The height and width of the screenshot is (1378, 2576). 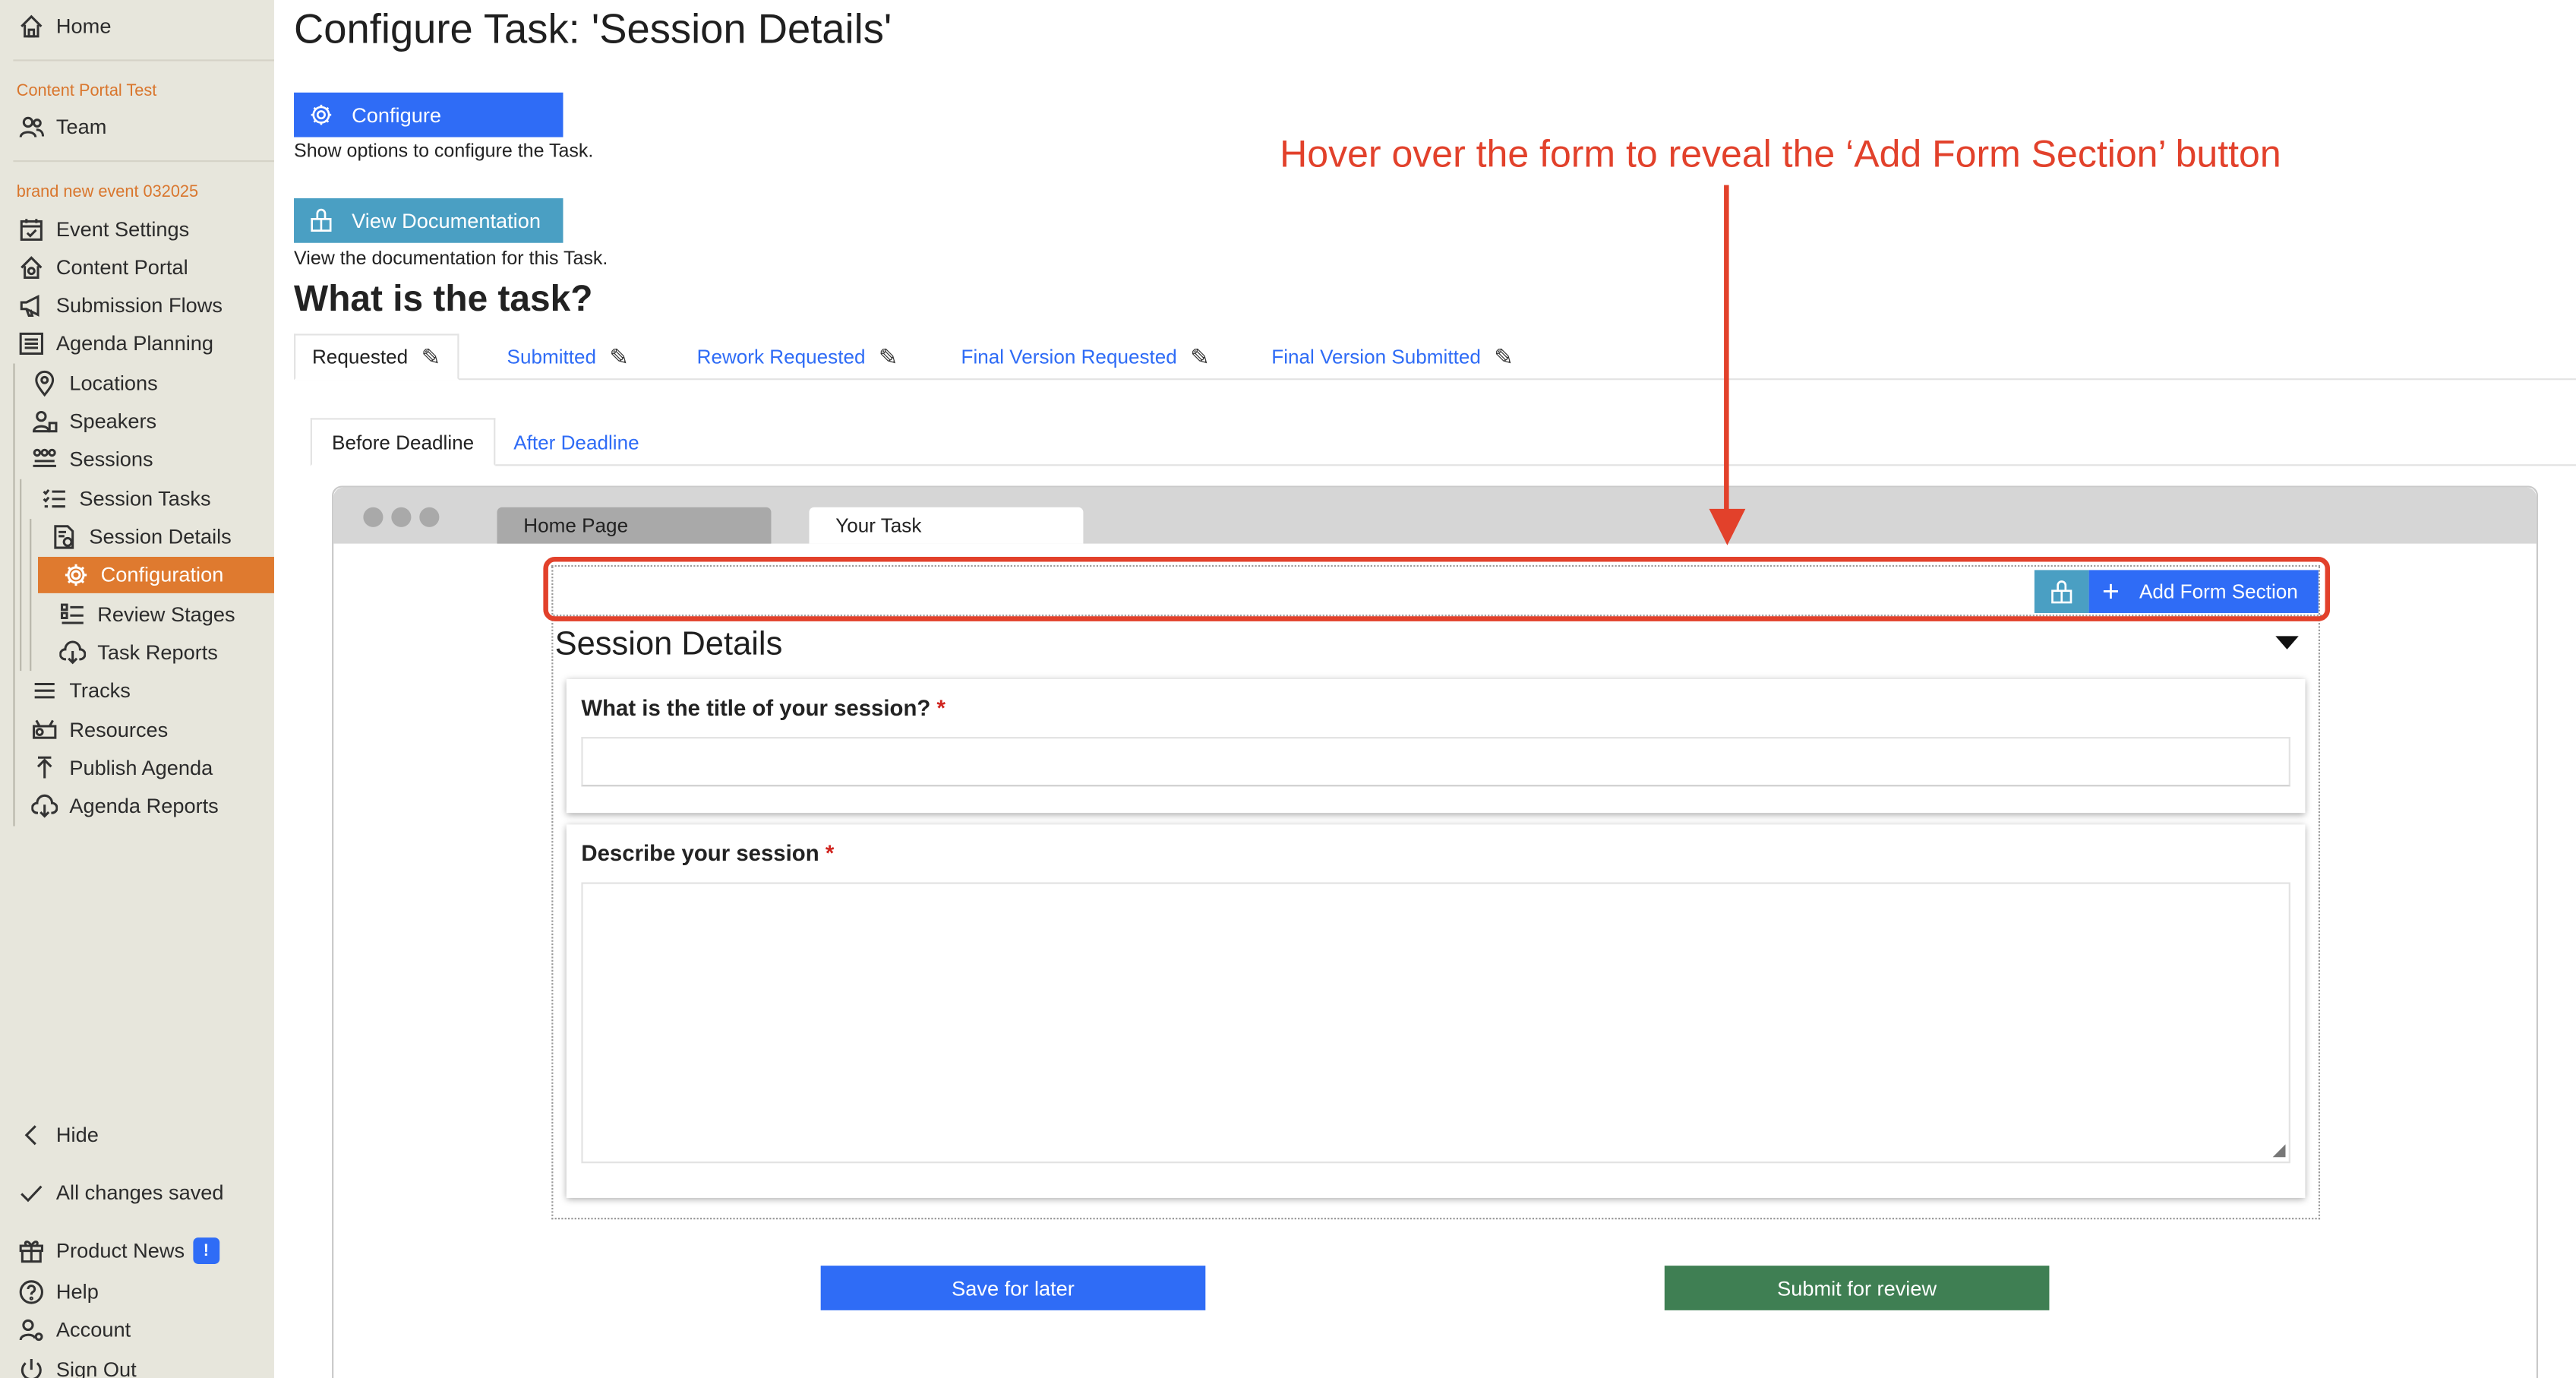 I want to click on sidebar-item-session-details: Session Details, so click(x=140, y=537).